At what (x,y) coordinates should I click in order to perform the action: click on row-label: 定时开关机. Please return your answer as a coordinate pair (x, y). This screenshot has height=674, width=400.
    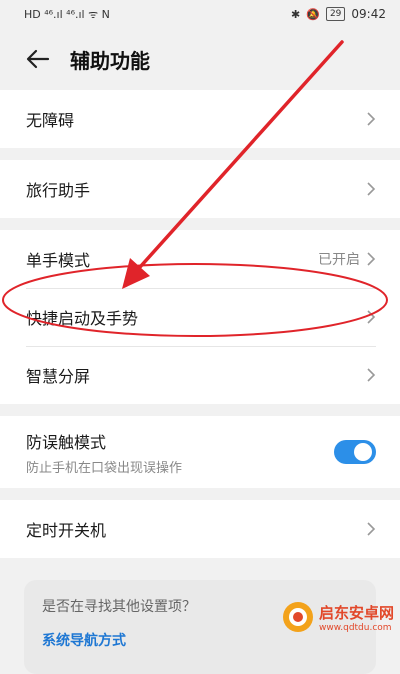
    Looking at the image, I should click on (66, 530).